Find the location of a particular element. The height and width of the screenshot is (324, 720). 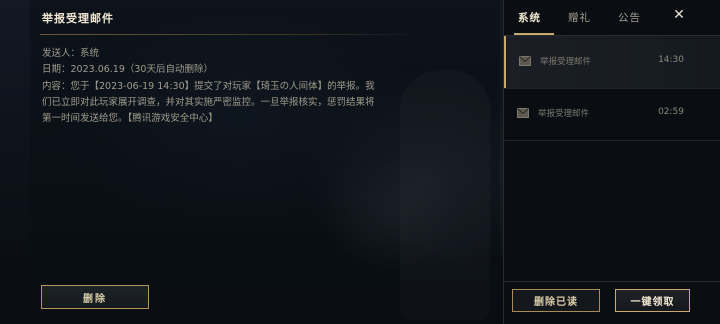

mail-date: 日期：2023.06.19（30天后自动删除） is located at coordinates (127, 69).